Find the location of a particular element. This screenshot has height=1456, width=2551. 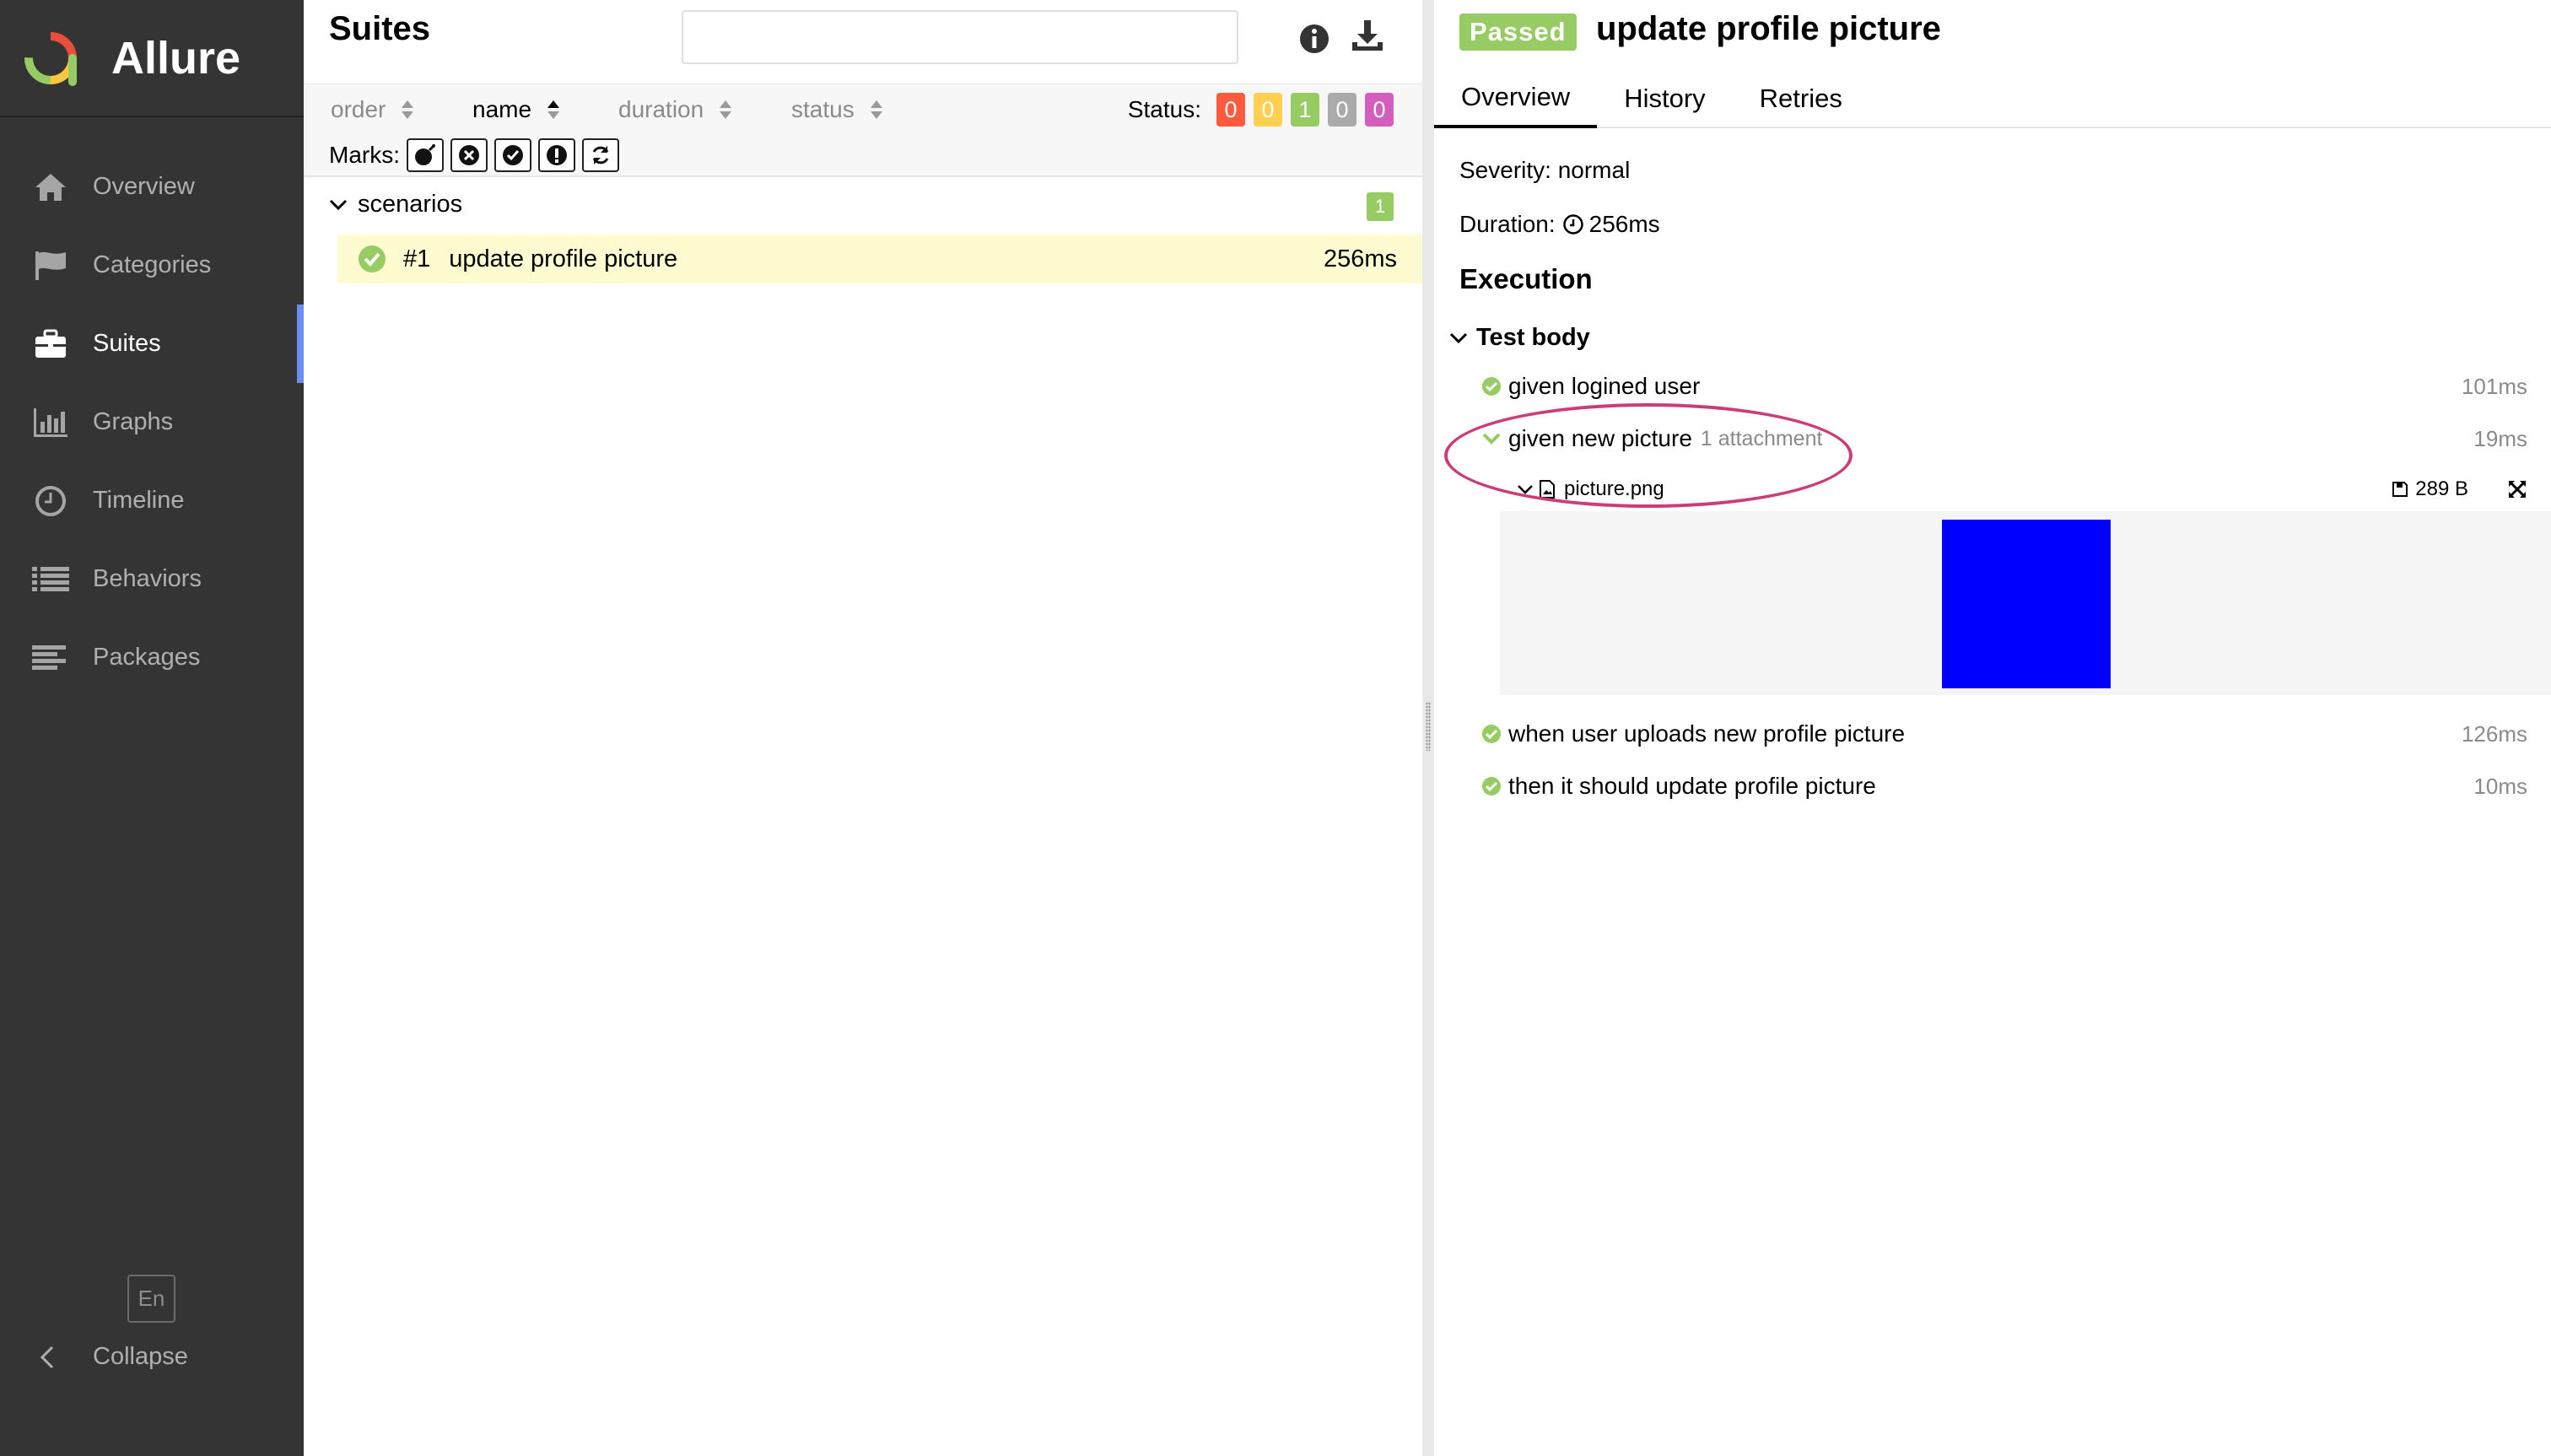

sort-label: duration is located at coordinates (661, 109).